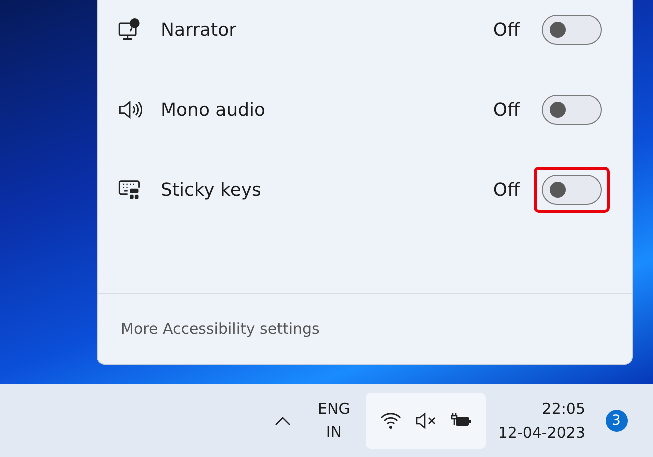  I want to click on narrator-icon, so click(130, 30).